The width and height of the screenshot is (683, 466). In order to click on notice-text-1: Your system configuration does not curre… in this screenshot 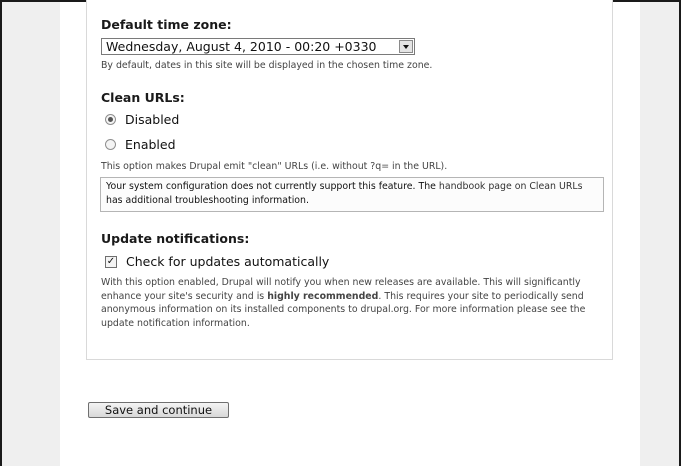, I will do `click(272, 186)`.